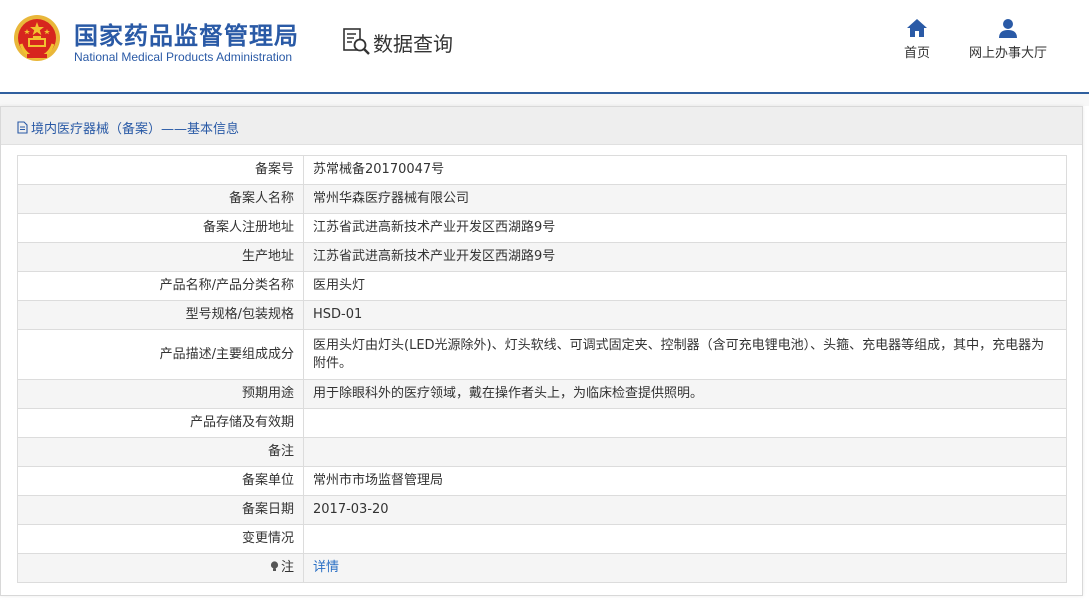  I want to click on row-label: 产品名称/产品分类名称, so click(160, 286).